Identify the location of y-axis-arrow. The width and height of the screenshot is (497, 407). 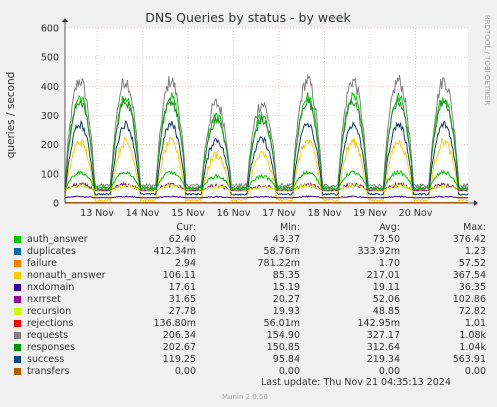
(65, 20).